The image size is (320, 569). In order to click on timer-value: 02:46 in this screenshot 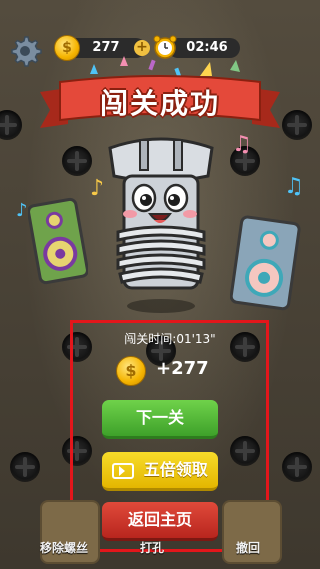, I will do `click(207, 47)`.